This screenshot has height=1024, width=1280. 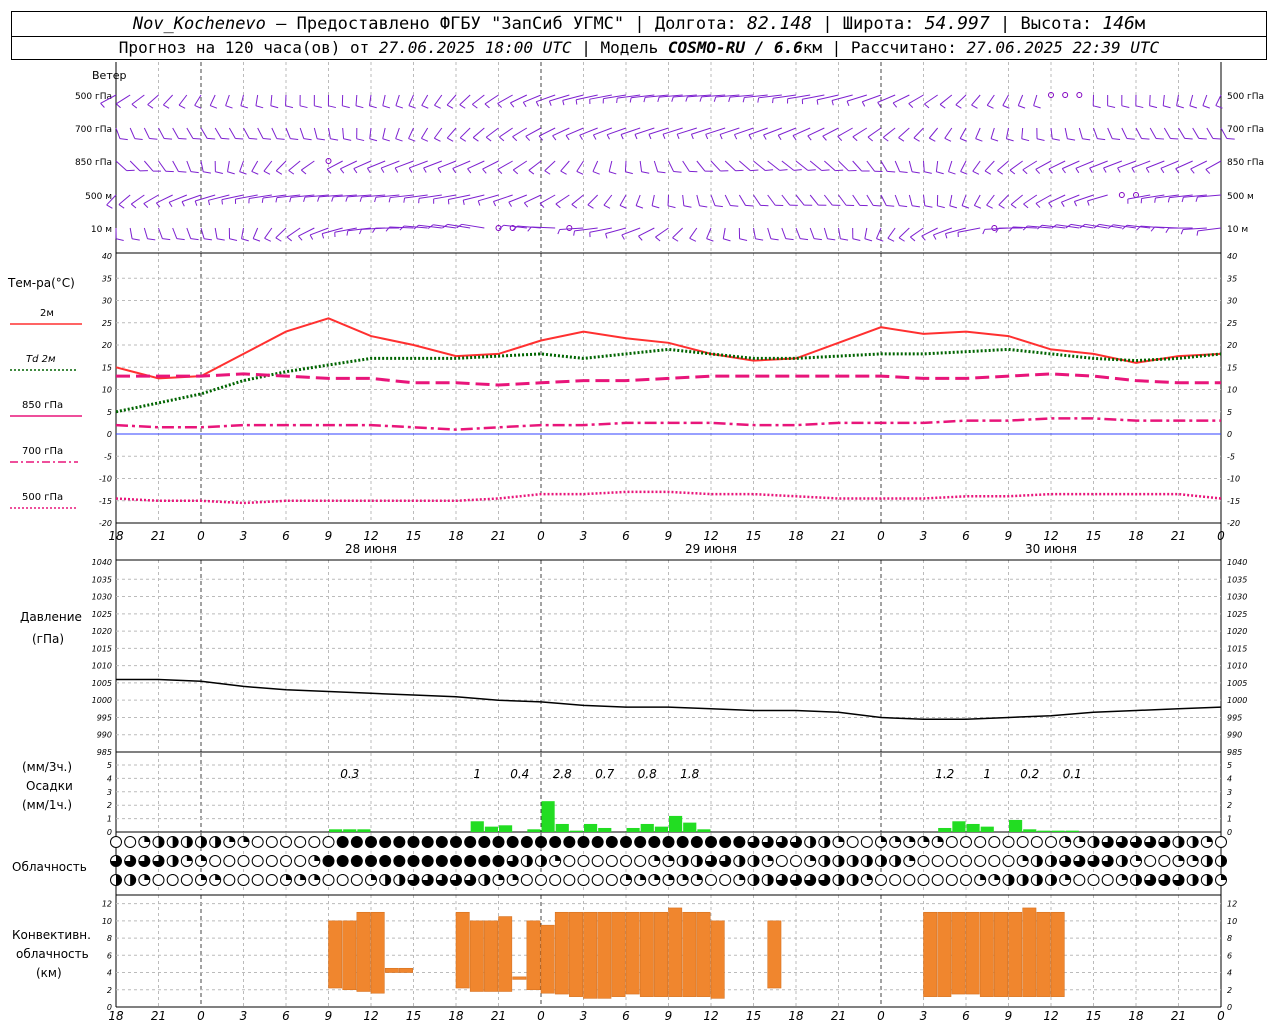 I want to click on time-tick-label: 3, so click(x=584, y=536).